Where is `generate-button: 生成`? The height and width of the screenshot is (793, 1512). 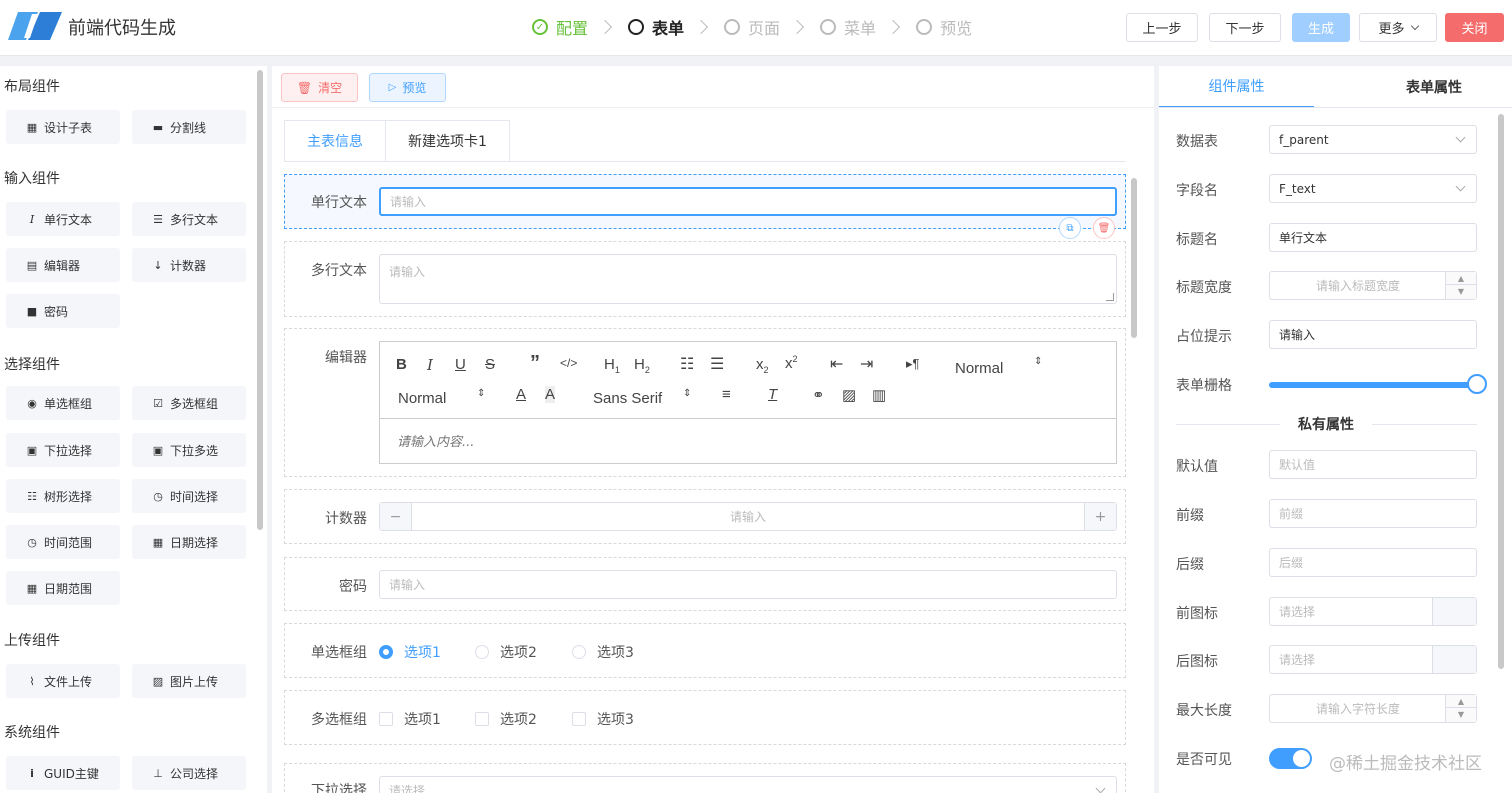 generate-button: 生成 is located at coordinates (1321, 27).